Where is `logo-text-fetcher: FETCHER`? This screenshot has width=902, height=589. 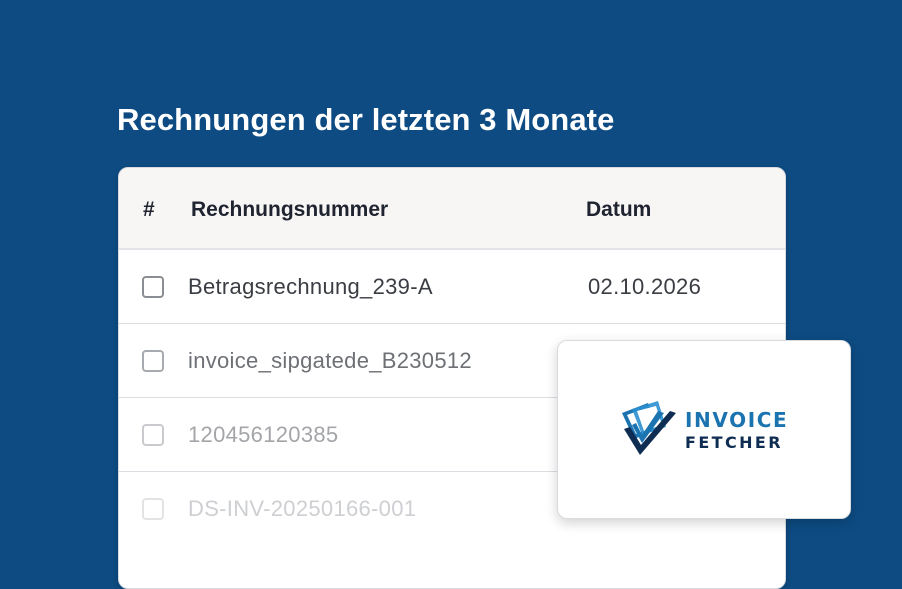 logo-text-fetcher: FETCHER is located at coordinates (734, 442).